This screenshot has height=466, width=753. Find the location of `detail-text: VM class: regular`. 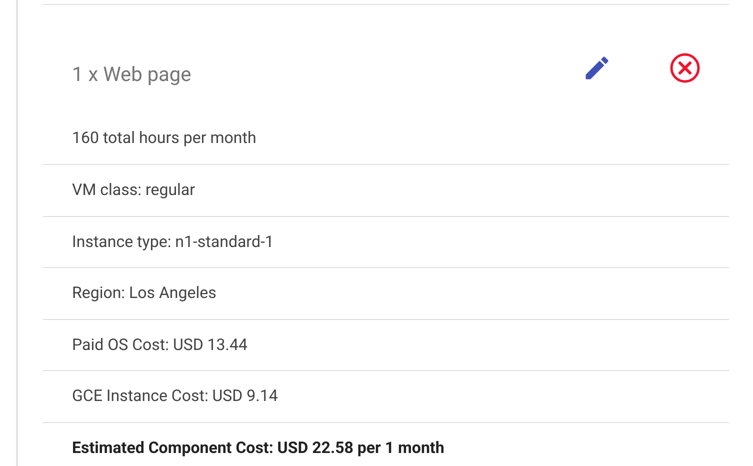

detail-text: VM class: regular is located at coordinates (134, 190).